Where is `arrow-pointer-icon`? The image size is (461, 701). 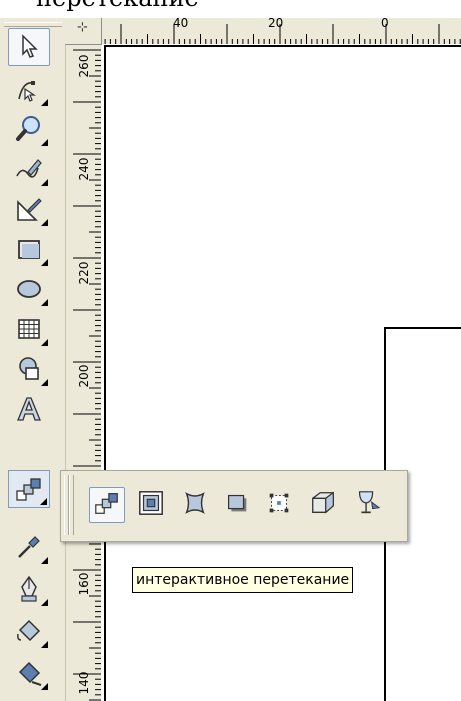
arrow-pointer-icon is located at coordinates (29, 47).